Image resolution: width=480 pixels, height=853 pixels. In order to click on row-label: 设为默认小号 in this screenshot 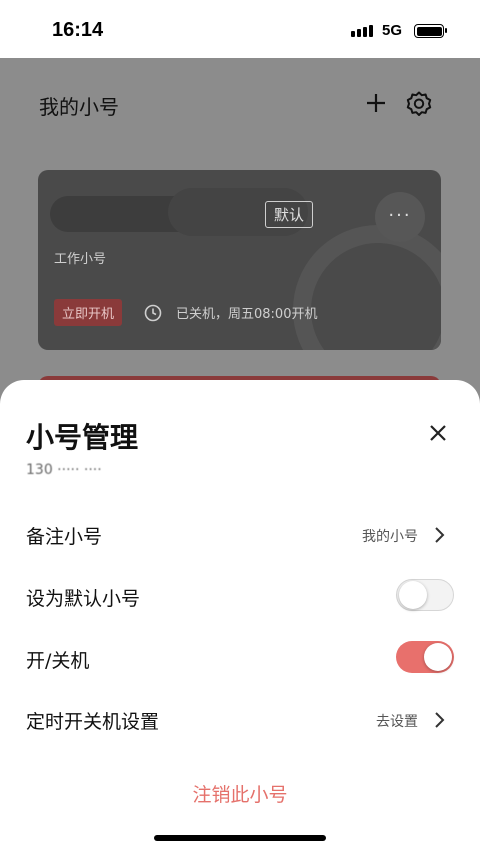, I will do `click(83, 599)`.